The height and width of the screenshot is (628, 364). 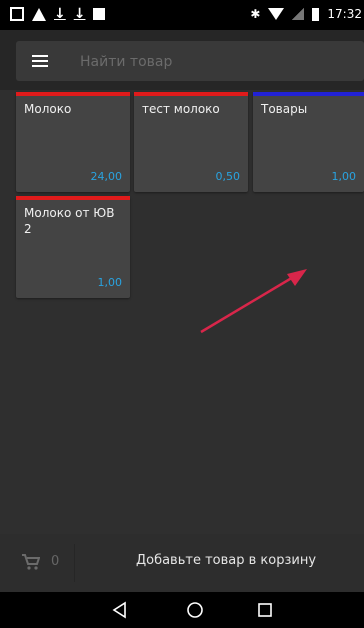 I want to click on annotation-arrow, so click(x=253, y=301).